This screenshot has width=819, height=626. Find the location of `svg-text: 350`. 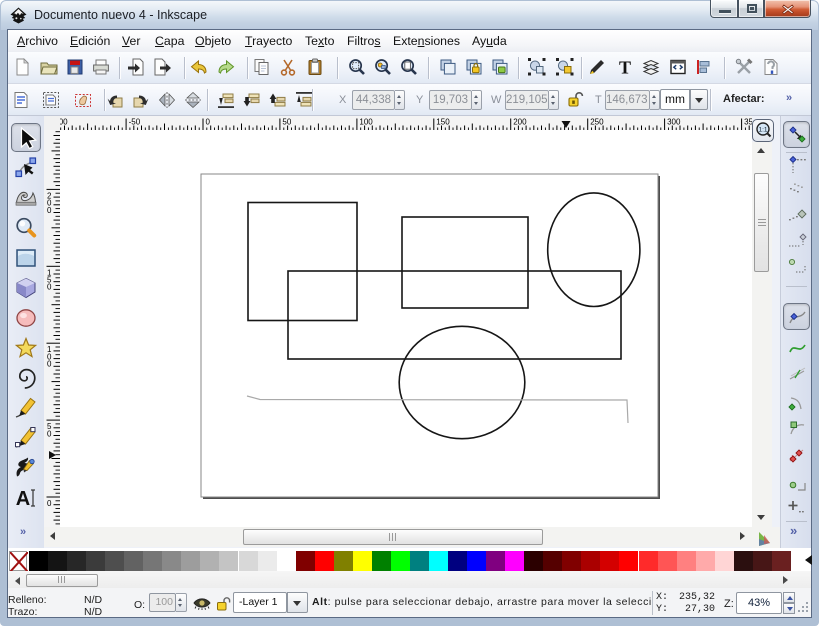

svg-text: 350 is located at coordinates (748, 122).